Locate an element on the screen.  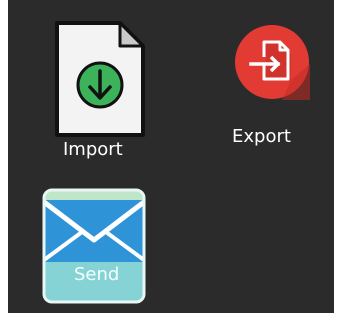
send-label: Send is located at coordinates (97, 274).